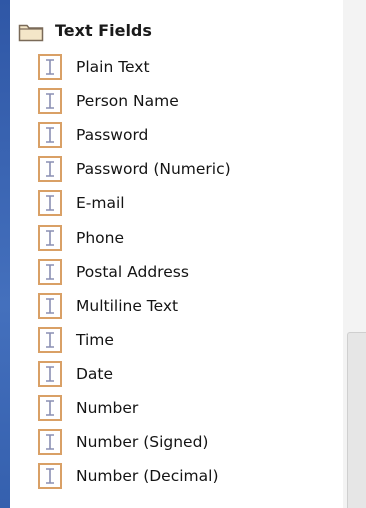  I want to click on palette-item: Postal Address, so click(183, 271).